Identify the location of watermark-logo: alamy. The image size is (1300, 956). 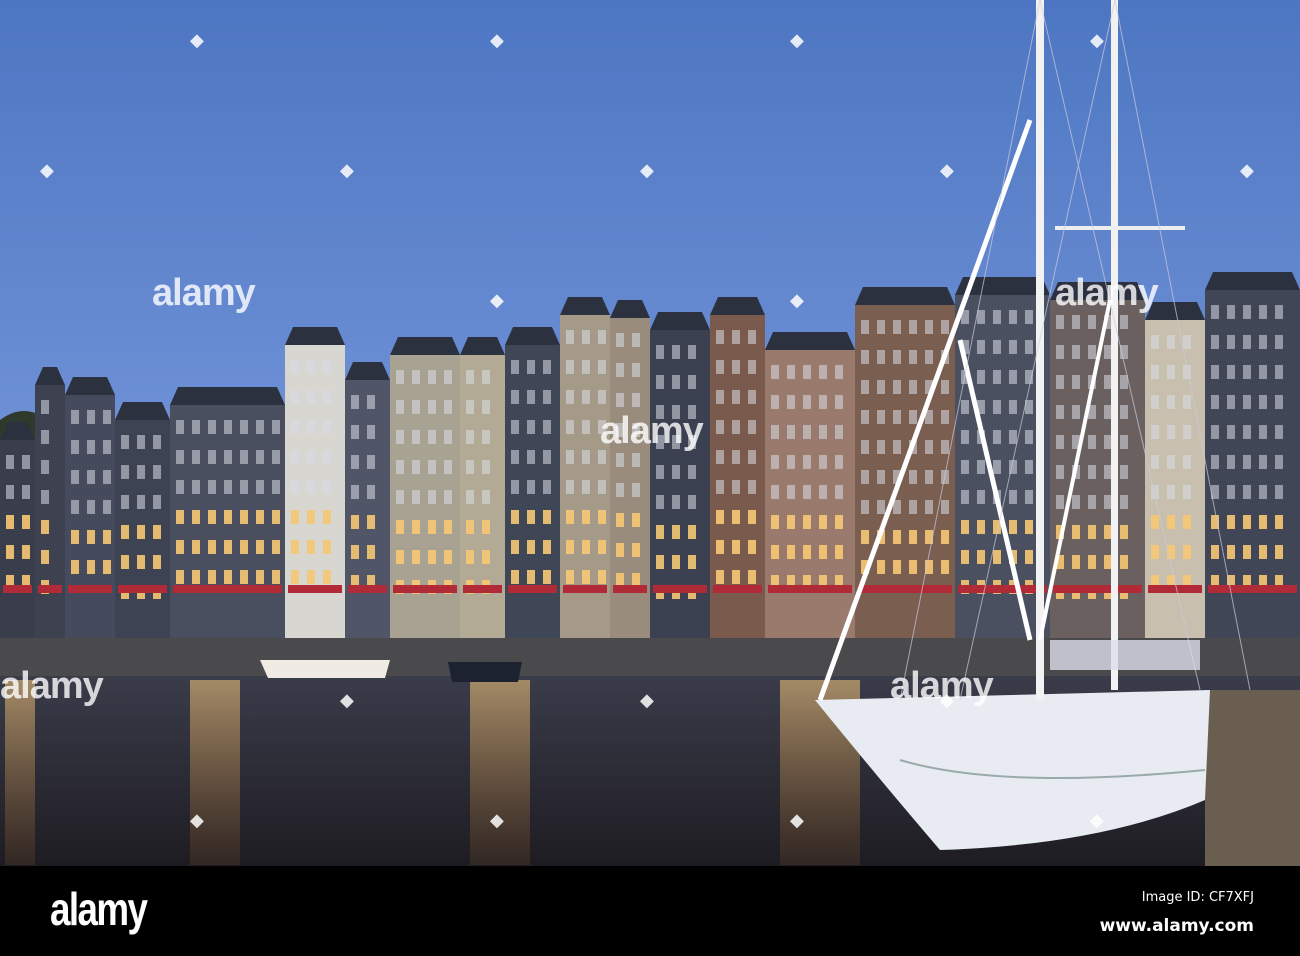
(1107, 293).